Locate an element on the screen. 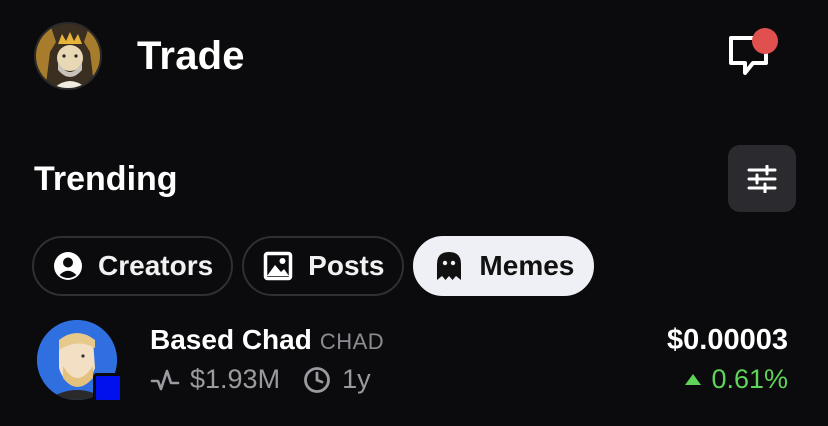 Image resolution: width=828 pixels, height=426 pixels. tab-creators: Creators is located at coordinates (133, 266).